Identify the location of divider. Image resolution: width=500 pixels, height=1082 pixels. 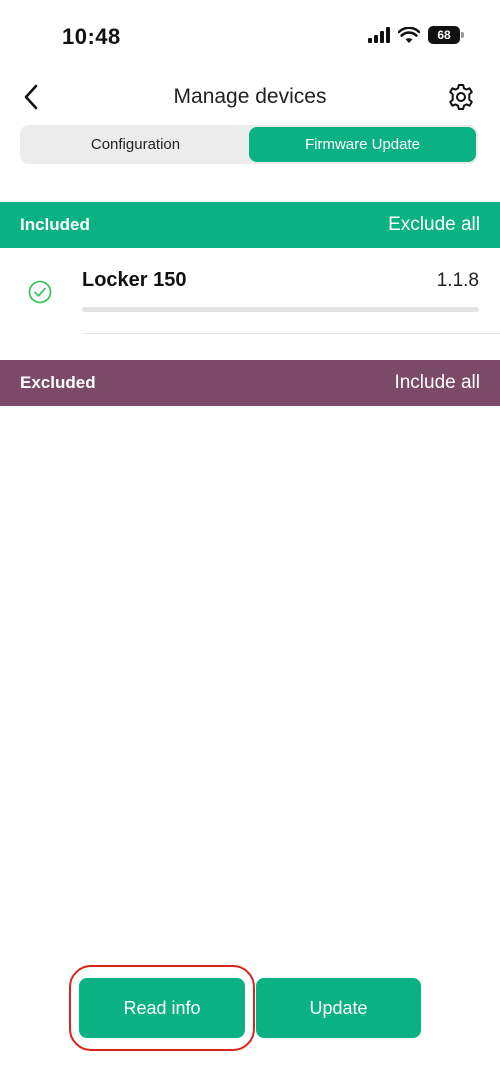
(291, 333).